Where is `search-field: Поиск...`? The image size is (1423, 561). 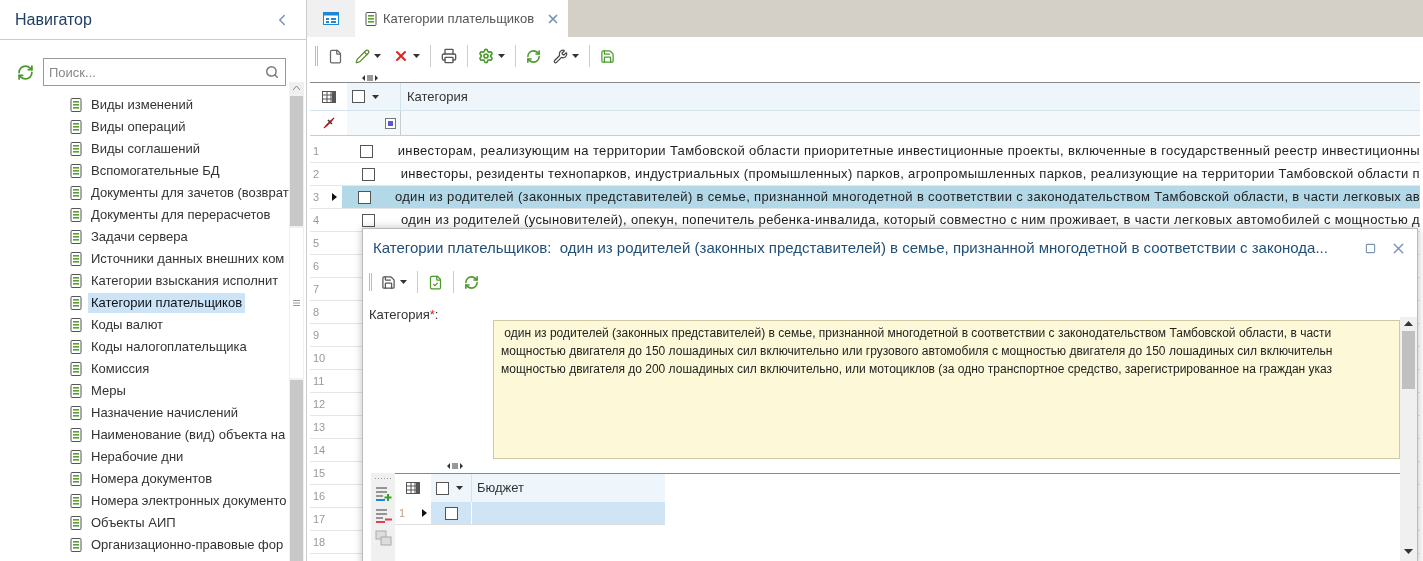 search-field: Поиск... is located at coordinates (164, 72).